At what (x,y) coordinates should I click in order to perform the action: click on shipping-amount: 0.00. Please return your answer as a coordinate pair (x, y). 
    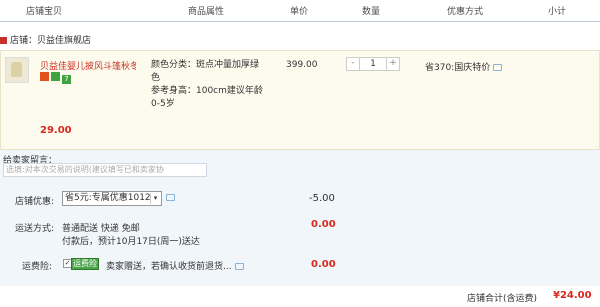
    Looking at the image, I should click on (323, 224).